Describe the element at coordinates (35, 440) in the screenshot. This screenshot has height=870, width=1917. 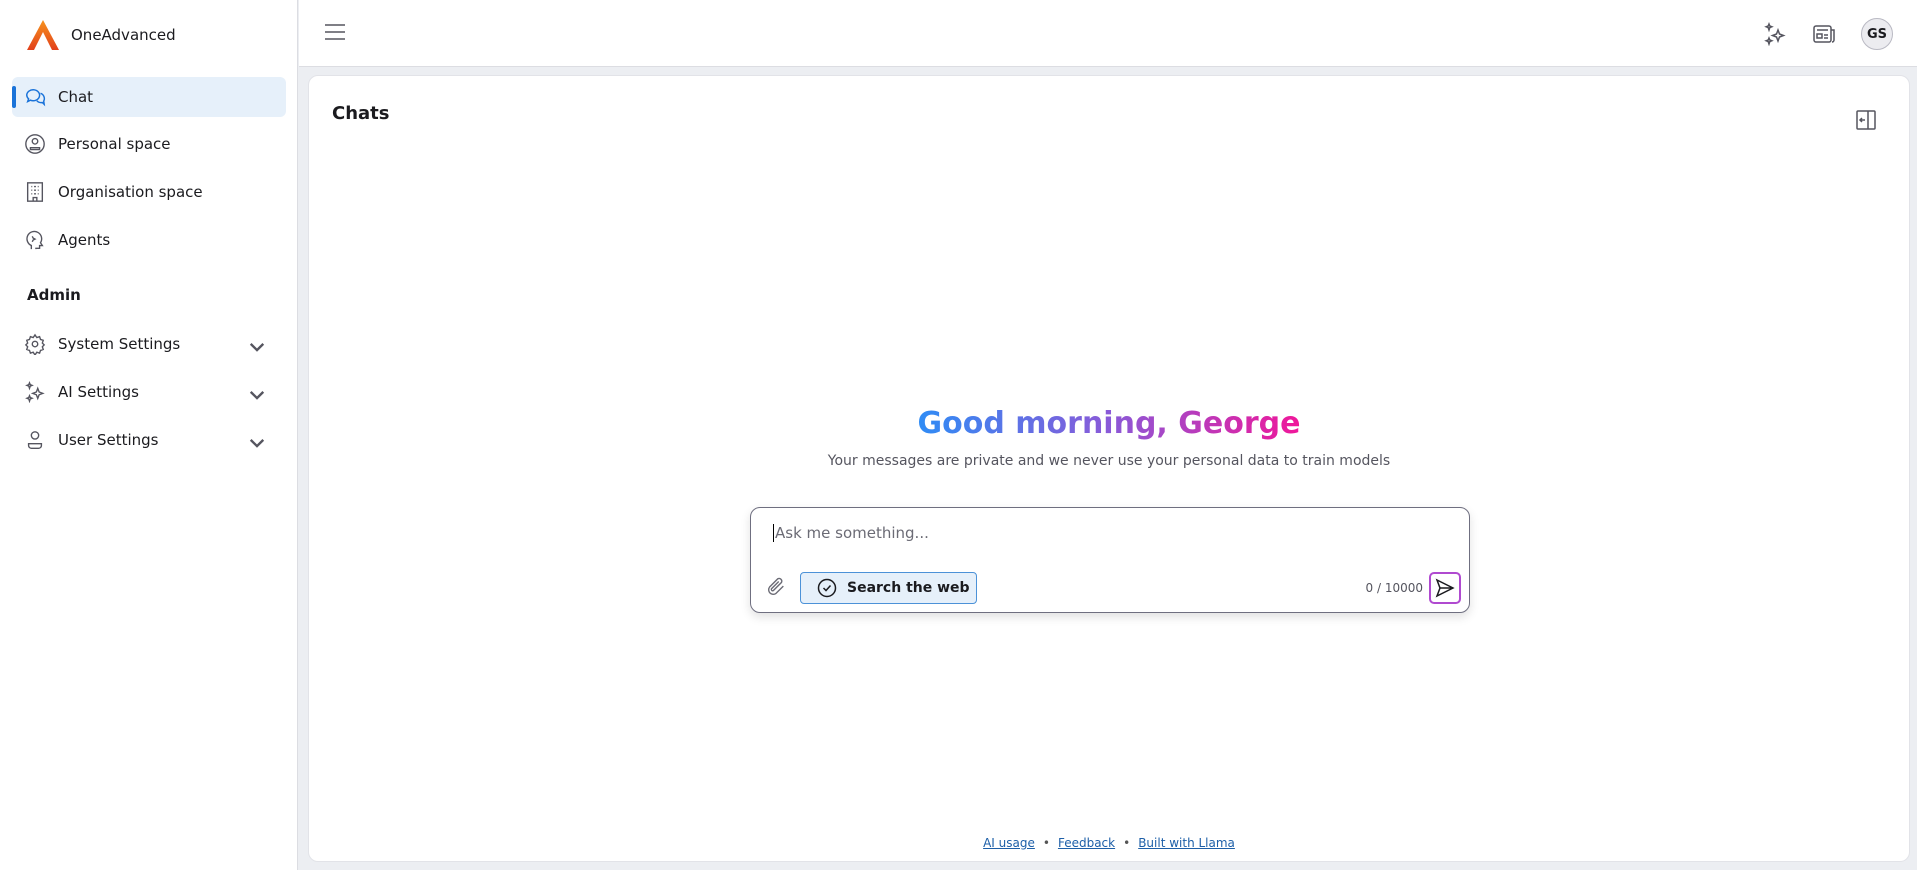
I see `user-icon` at that location.